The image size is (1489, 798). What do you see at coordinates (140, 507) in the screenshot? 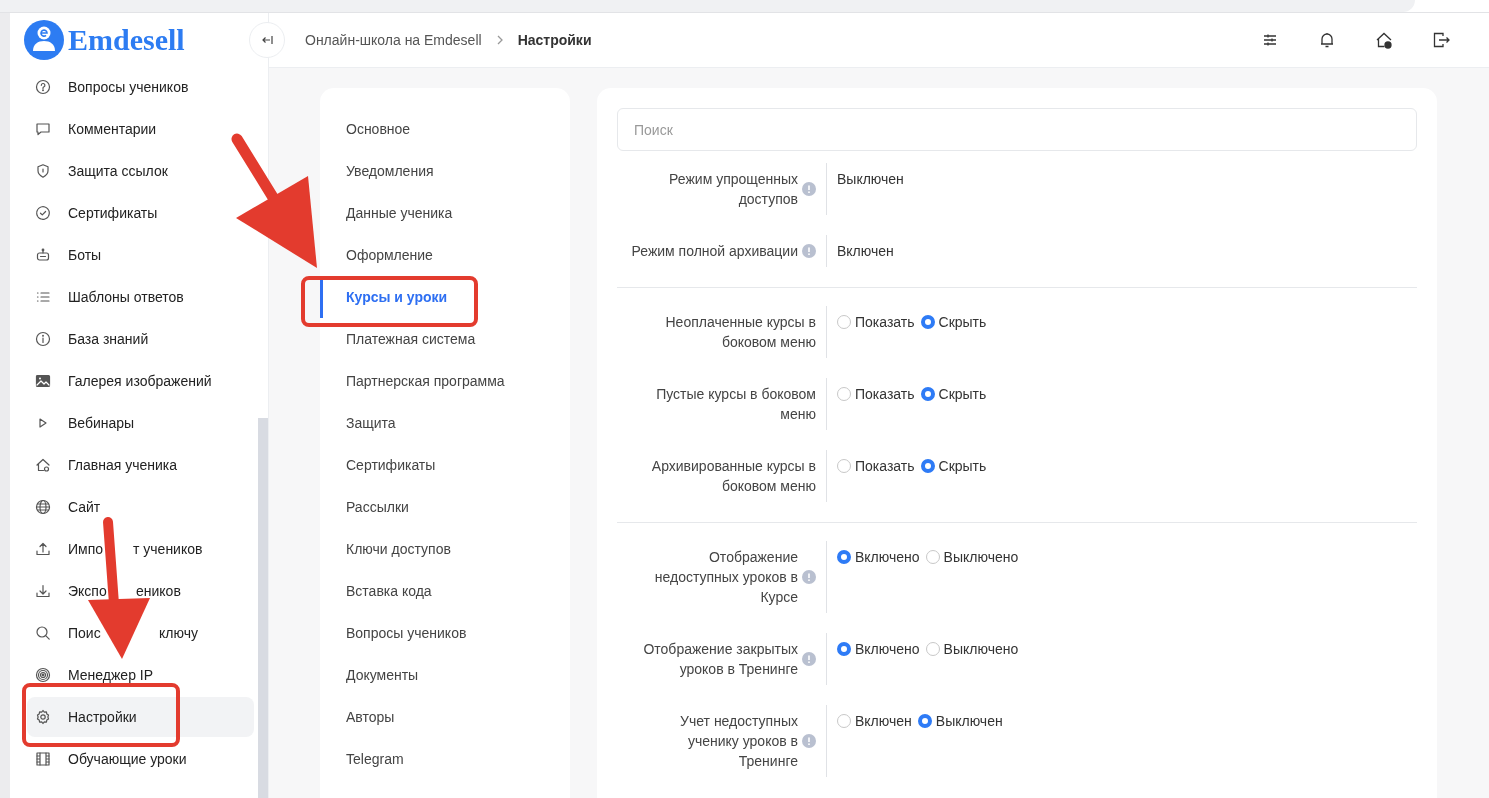
I see `sidebar-item: Сайт` at bounding box center [140, 507].